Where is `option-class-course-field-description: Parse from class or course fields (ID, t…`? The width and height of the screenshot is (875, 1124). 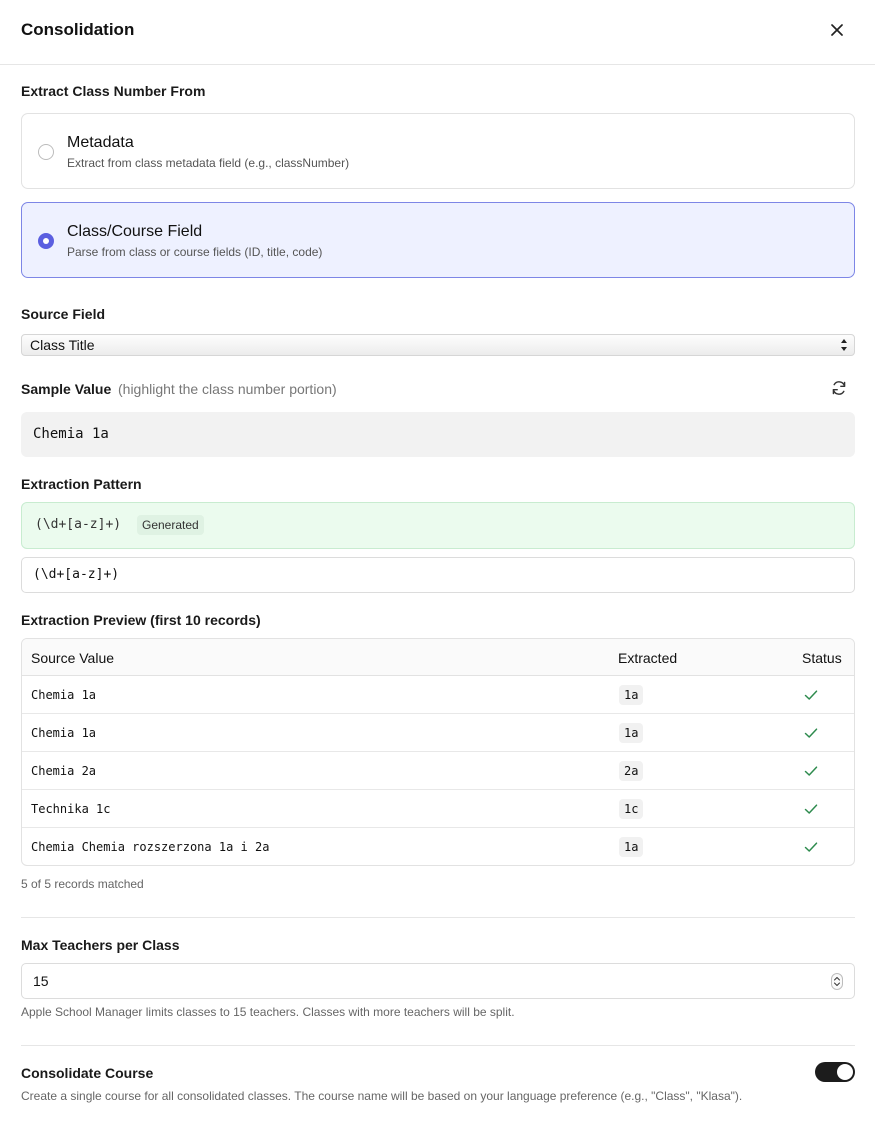
option-class-course-field-description: Parse from class or course fields (ID, t… is located at coordinates (195, 252).